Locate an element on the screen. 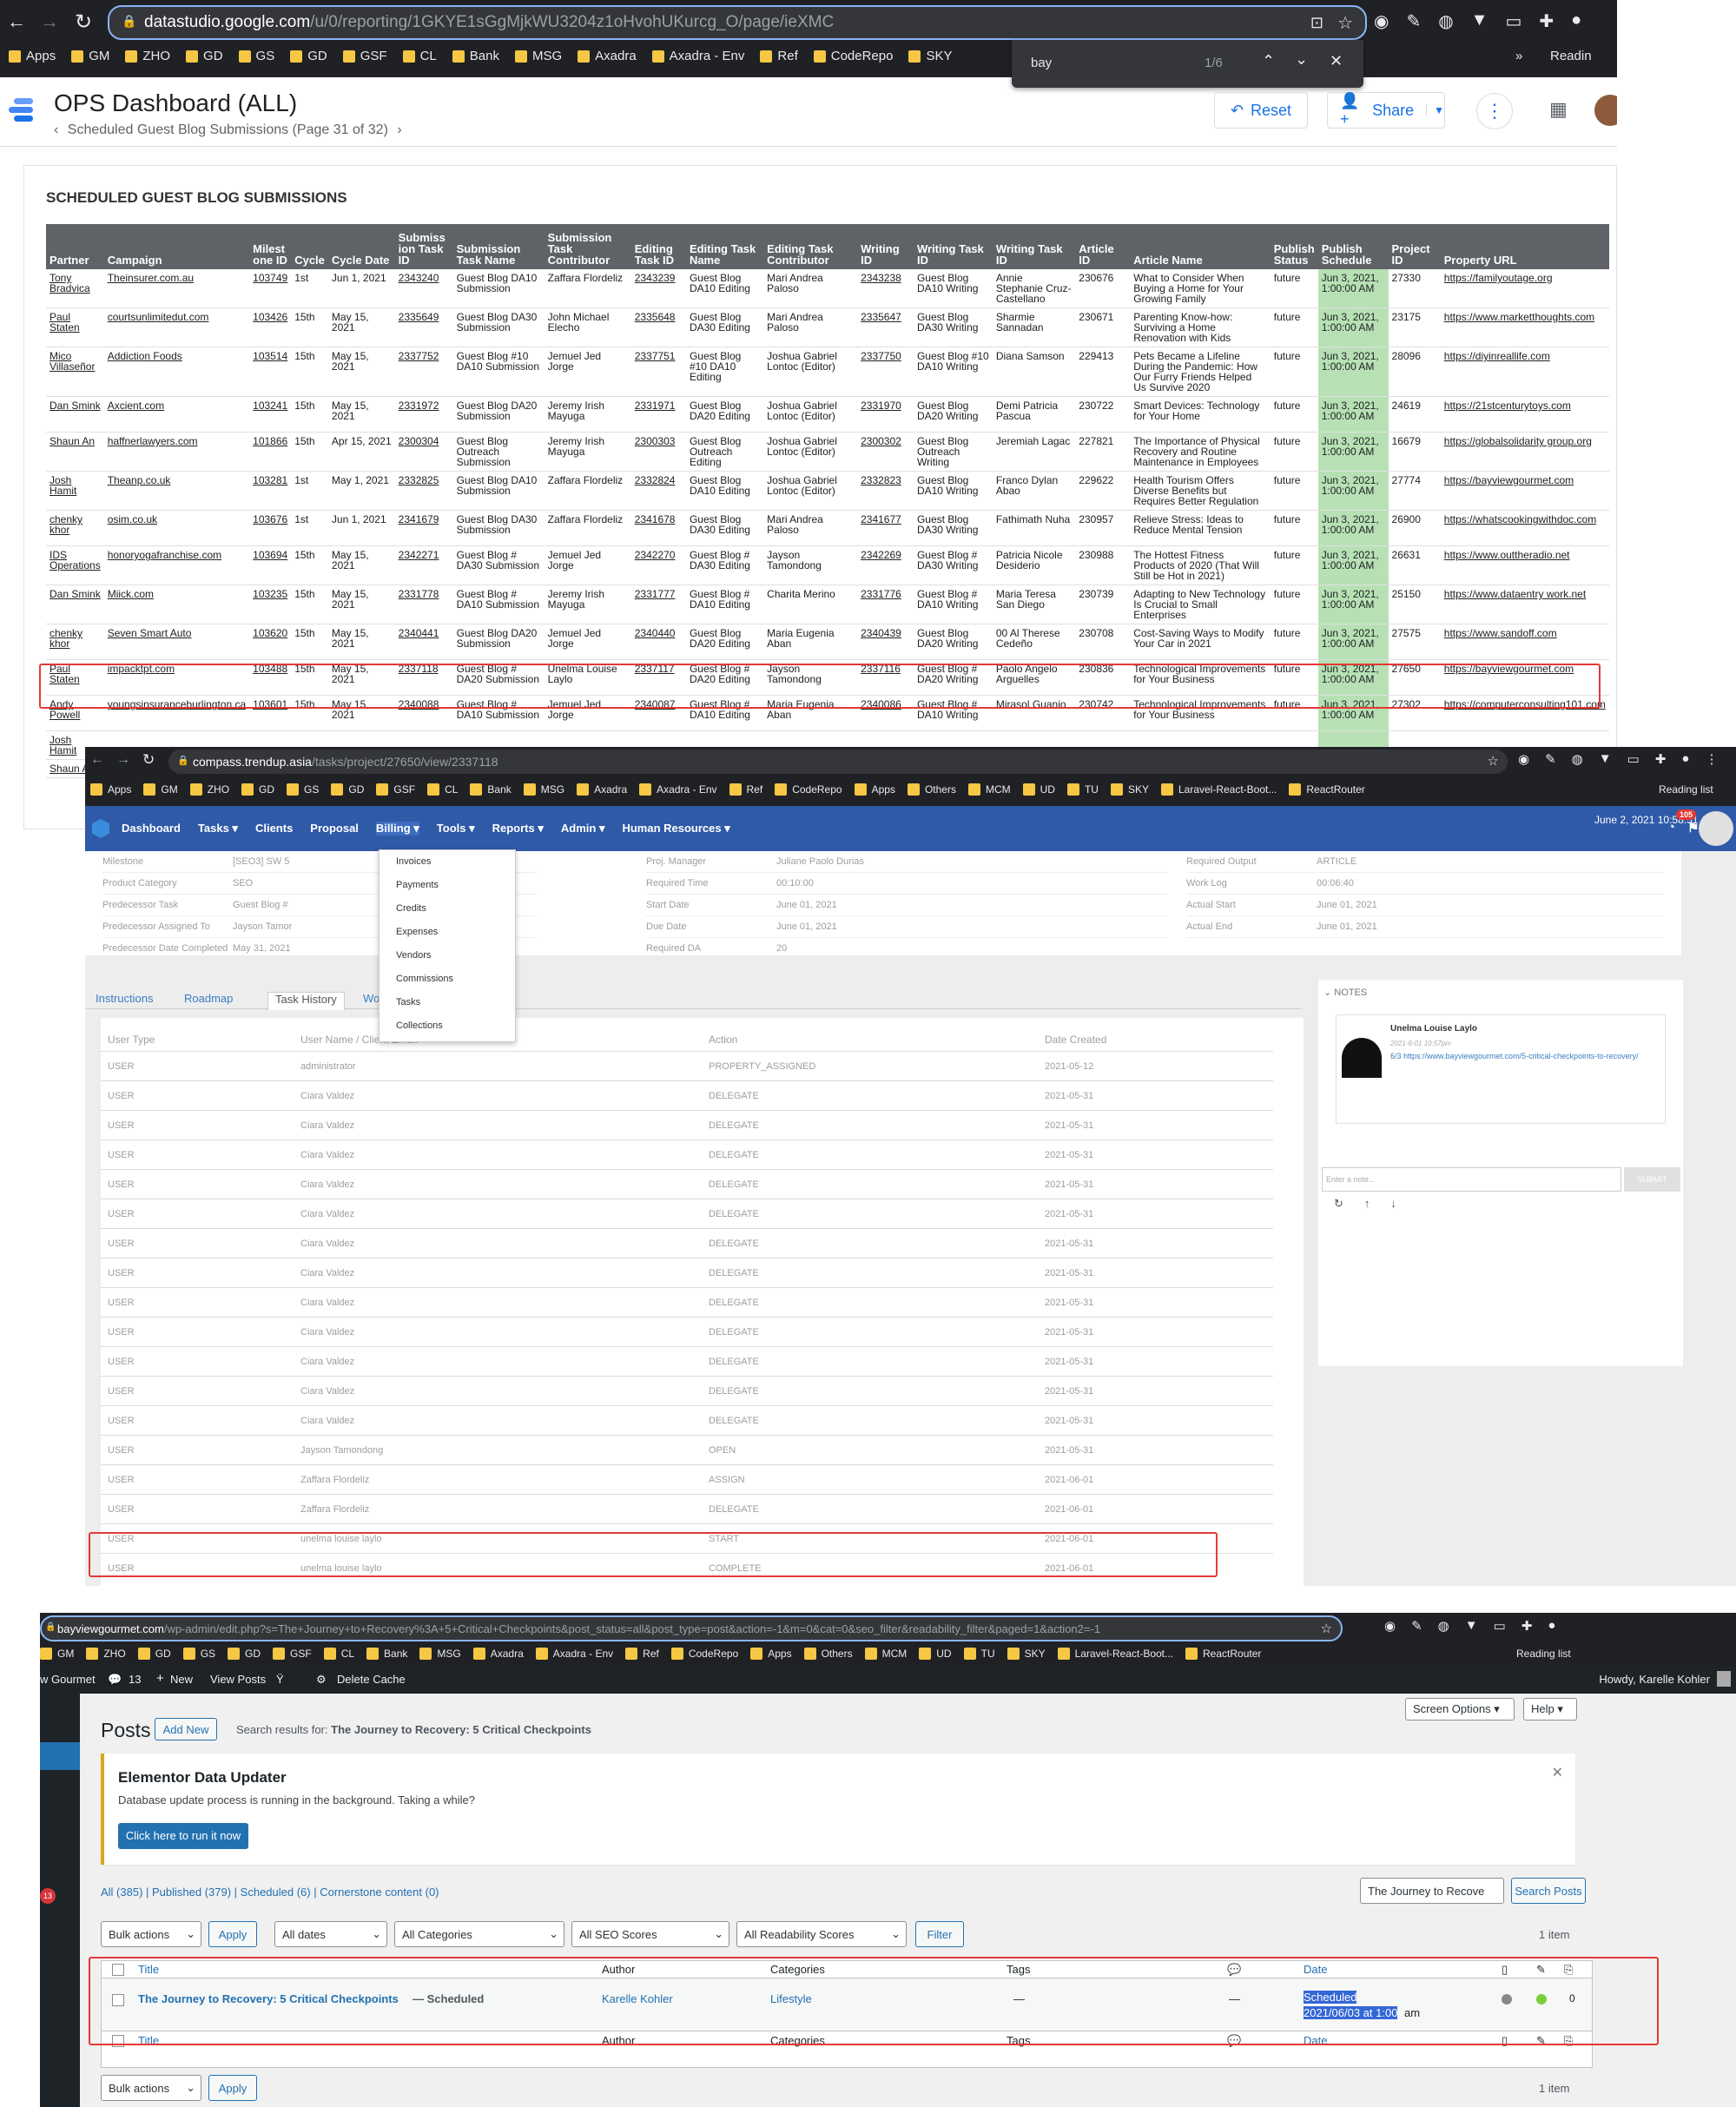 This screenshot has width=1736, height=2107. nav-item: Clients is located at coordinates (274, 829).